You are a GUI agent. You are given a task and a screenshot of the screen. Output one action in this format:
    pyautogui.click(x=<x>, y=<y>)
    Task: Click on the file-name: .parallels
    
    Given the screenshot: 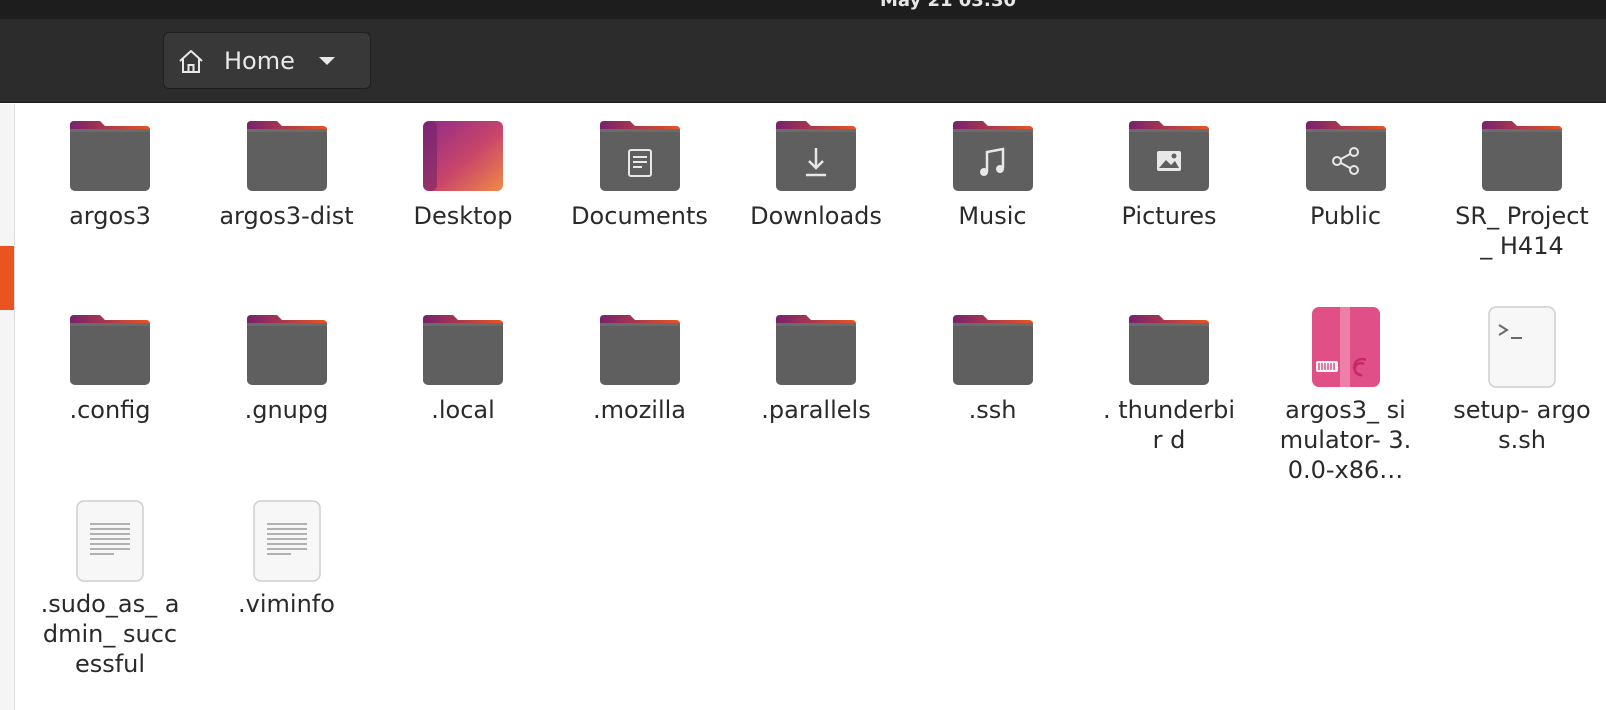 What is the action you would take?
    pyautogui.click(x=816, y=410)
    